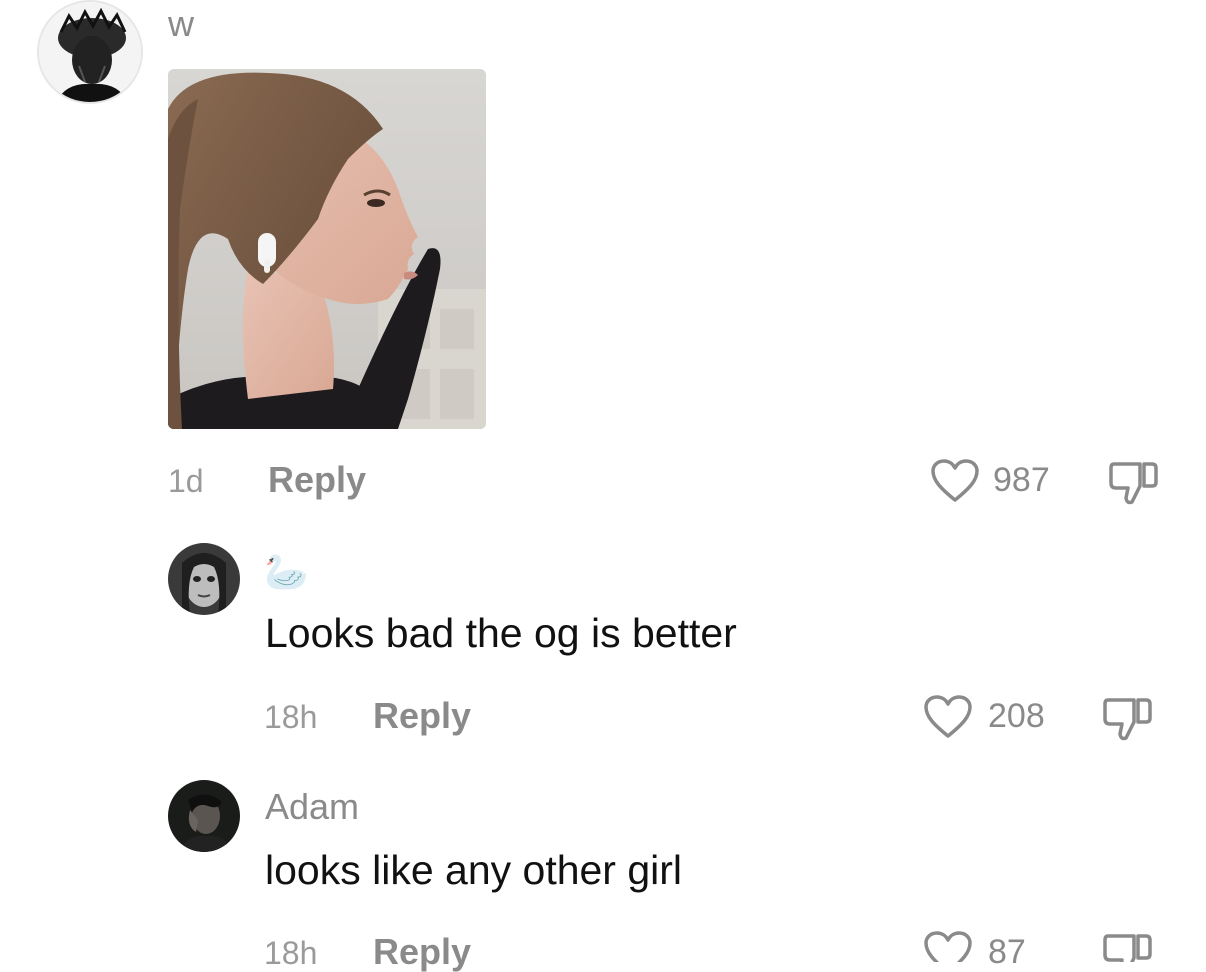  I want to click on comment-photo-attachment, so click(327, 249).